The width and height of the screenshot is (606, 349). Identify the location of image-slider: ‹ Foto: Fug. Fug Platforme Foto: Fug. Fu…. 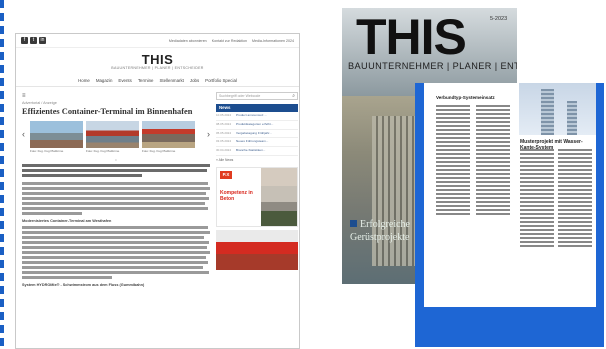
(116, 139).